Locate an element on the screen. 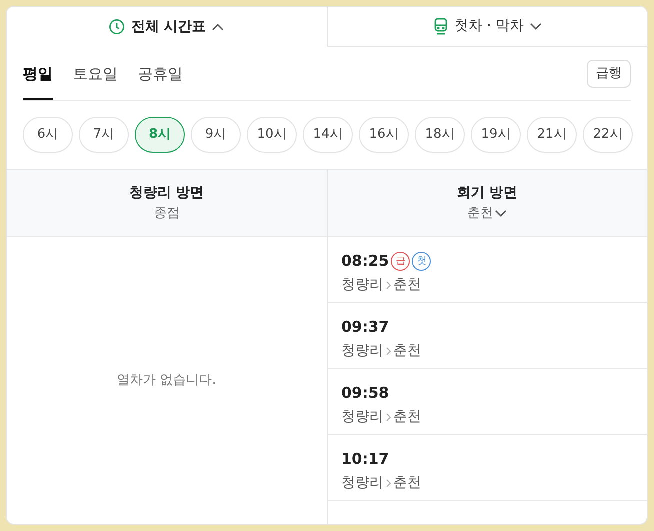 The image size is (654, 531). day-tab: 공휴일 is located at coordinates (160, 73).